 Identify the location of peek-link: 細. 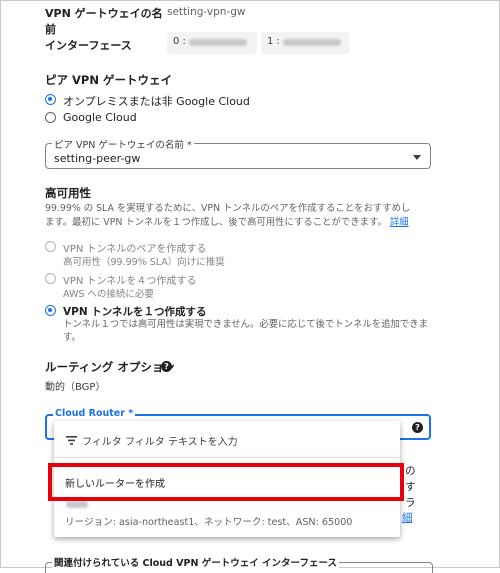
(407, 517).